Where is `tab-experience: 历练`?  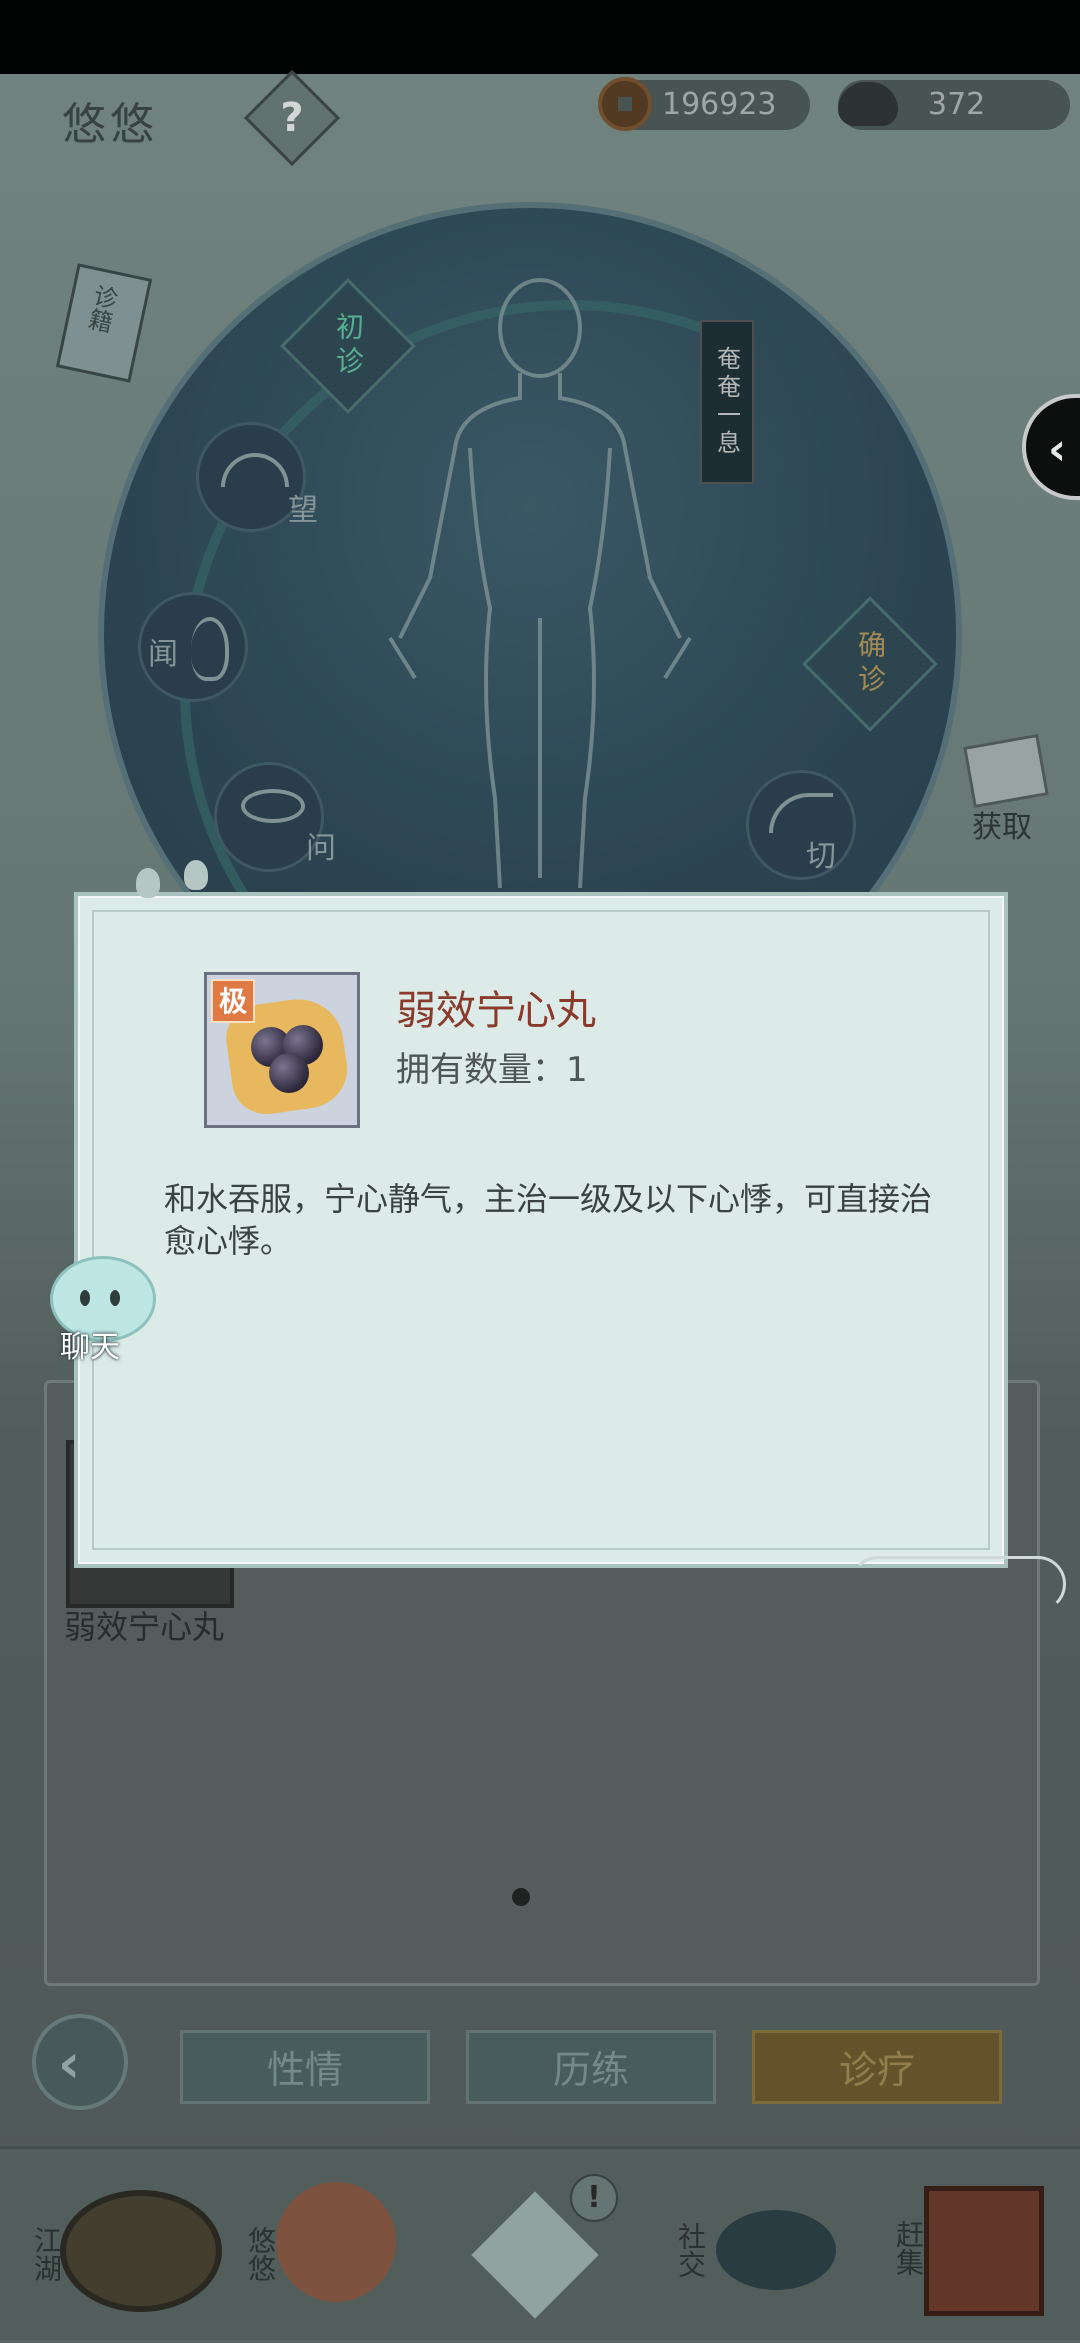
tab-experience: 历练 is located at coordinates (591, 2067).